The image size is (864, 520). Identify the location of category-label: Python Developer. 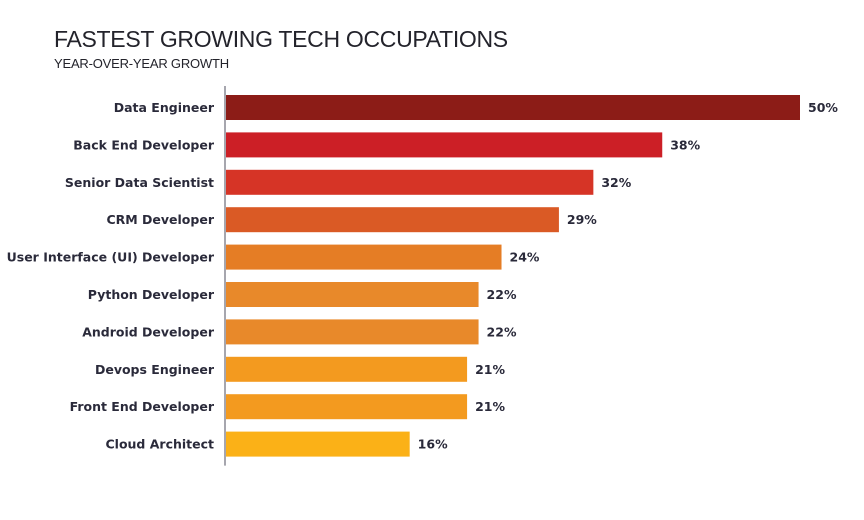
(151, 294).